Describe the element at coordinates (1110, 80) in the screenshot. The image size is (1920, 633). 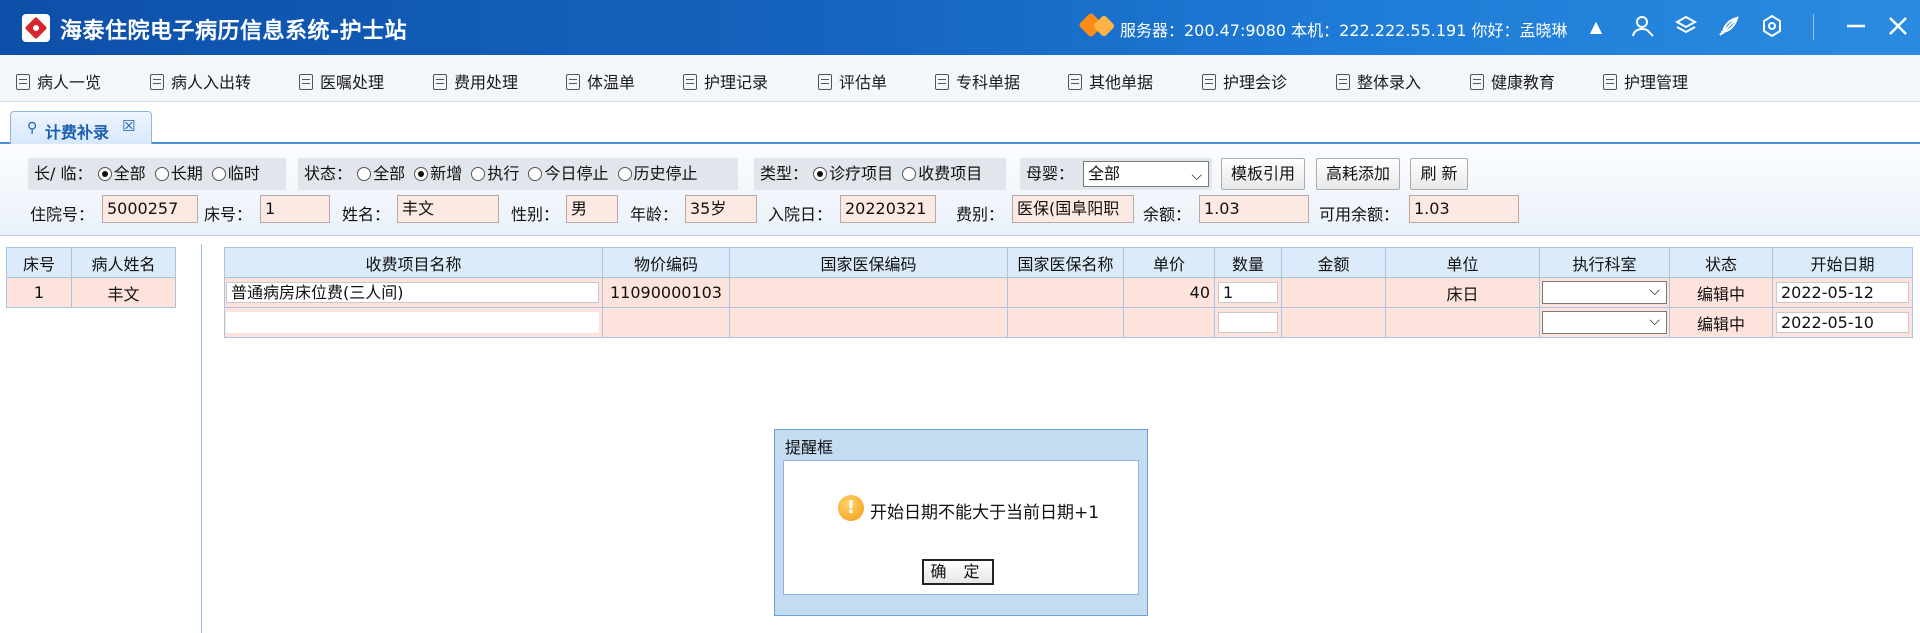
I see `menu-other-forms: 其他单据` at that location.